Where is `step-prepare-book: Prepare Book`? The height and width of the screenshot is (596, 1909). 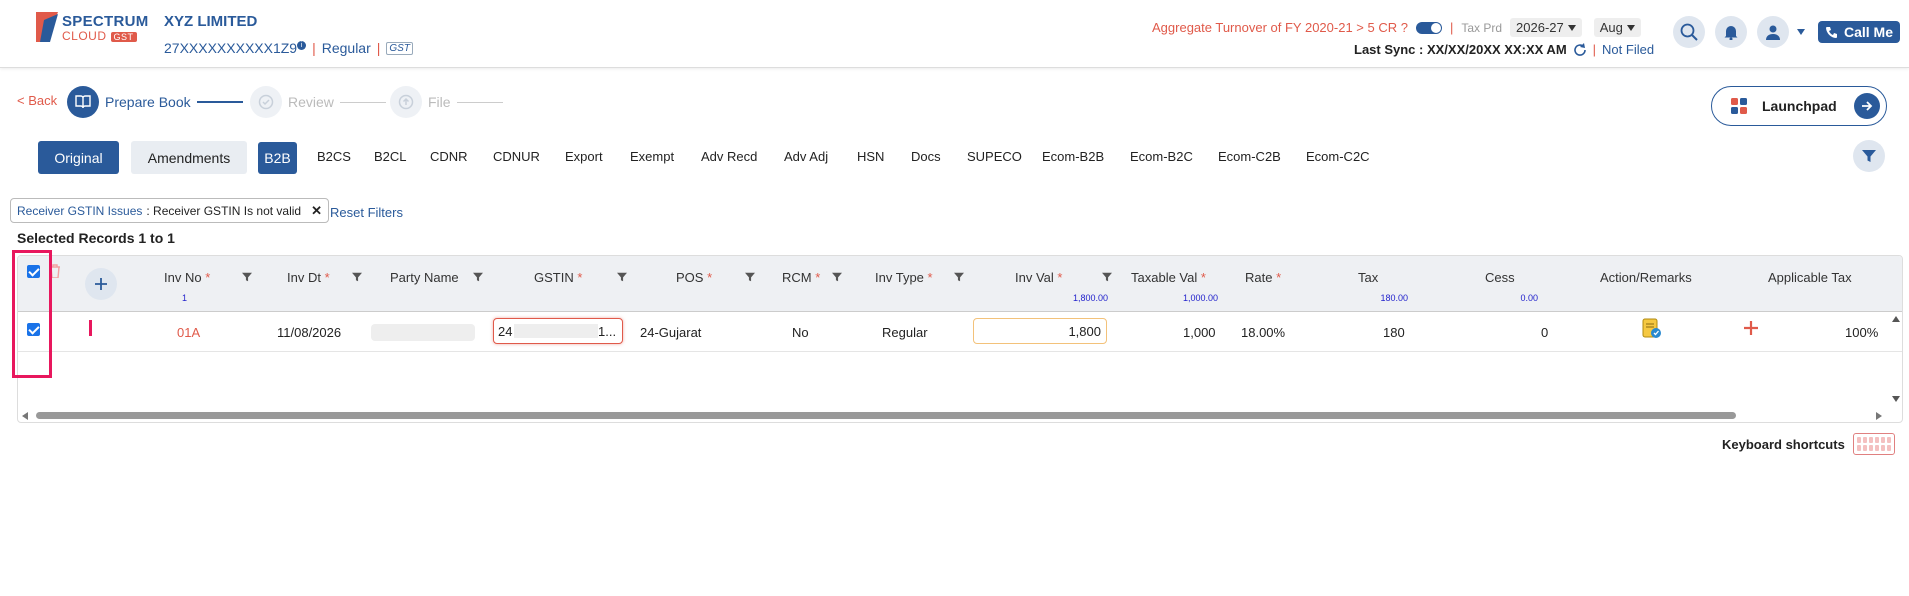 step-prepare-book: Prepare Book is located at coordinates (155, 102).